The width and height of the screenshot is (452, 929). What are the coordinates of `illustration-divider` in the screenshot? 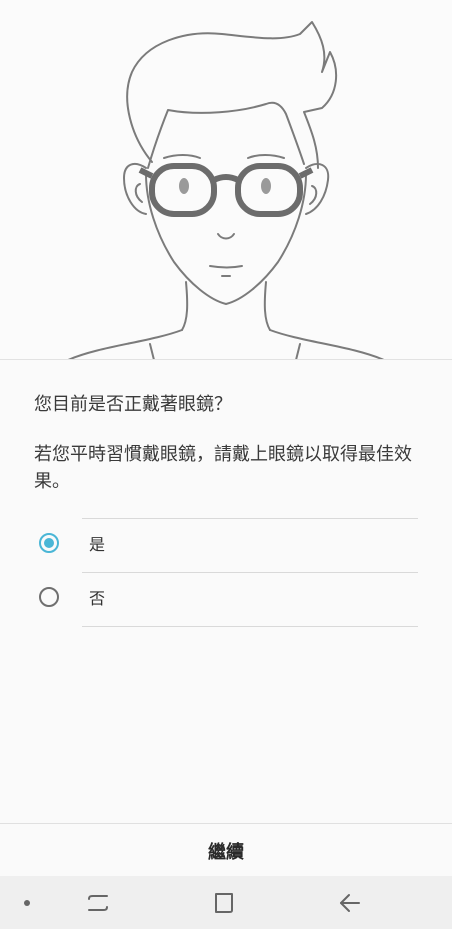 It's located at (226, 359).